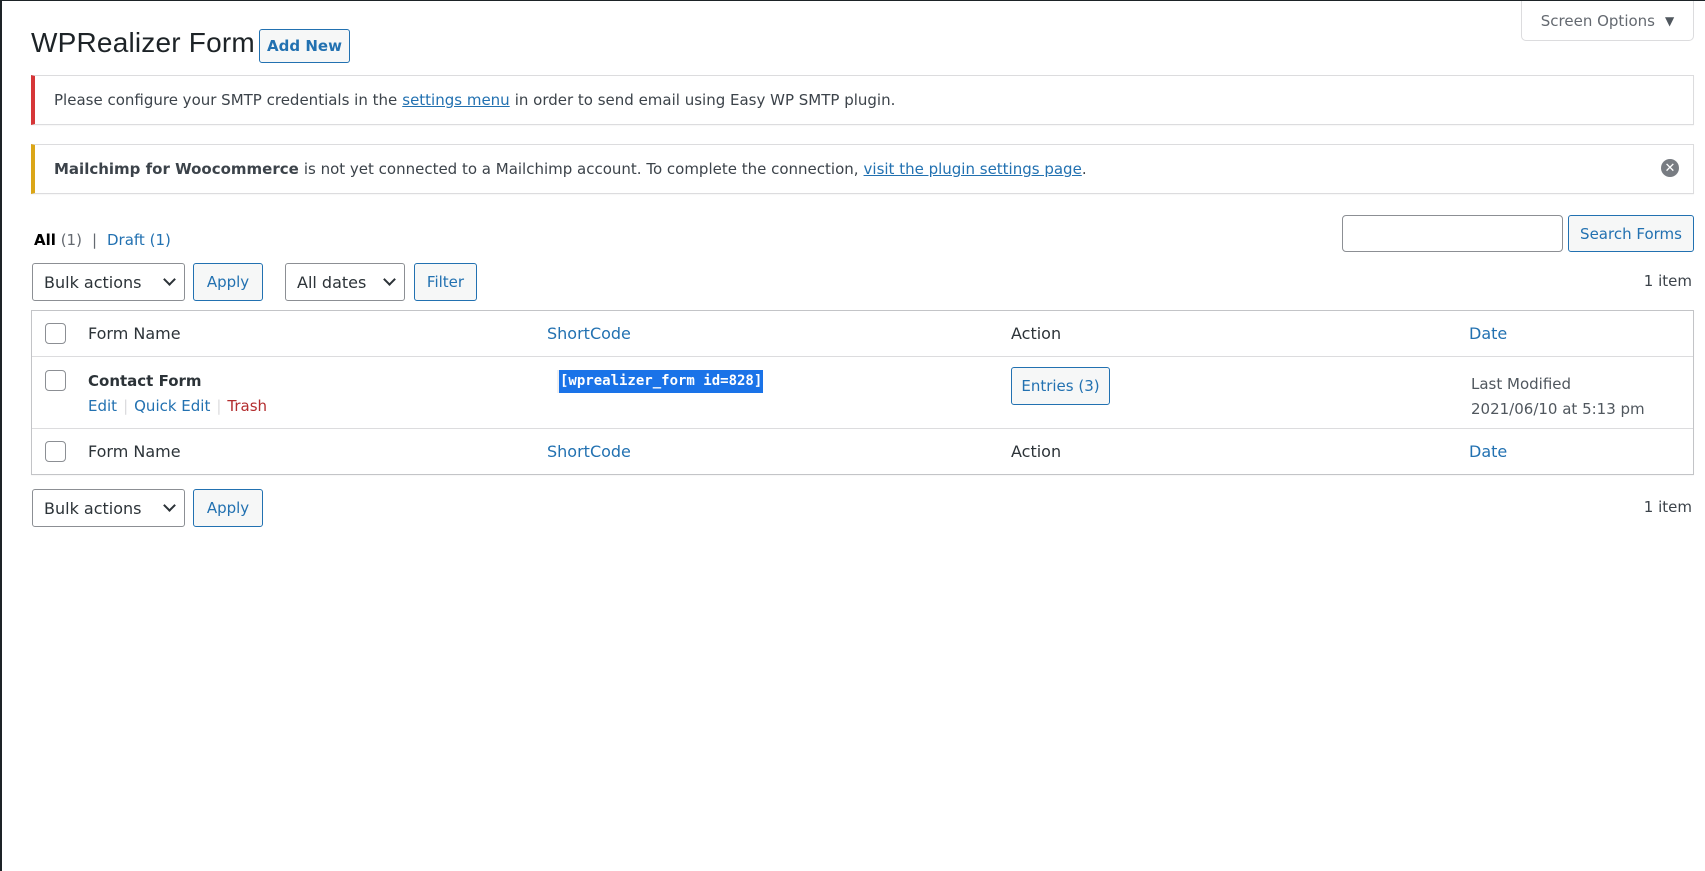  I want to click on search-forms-button: Search Forms, so click(1631, 233).